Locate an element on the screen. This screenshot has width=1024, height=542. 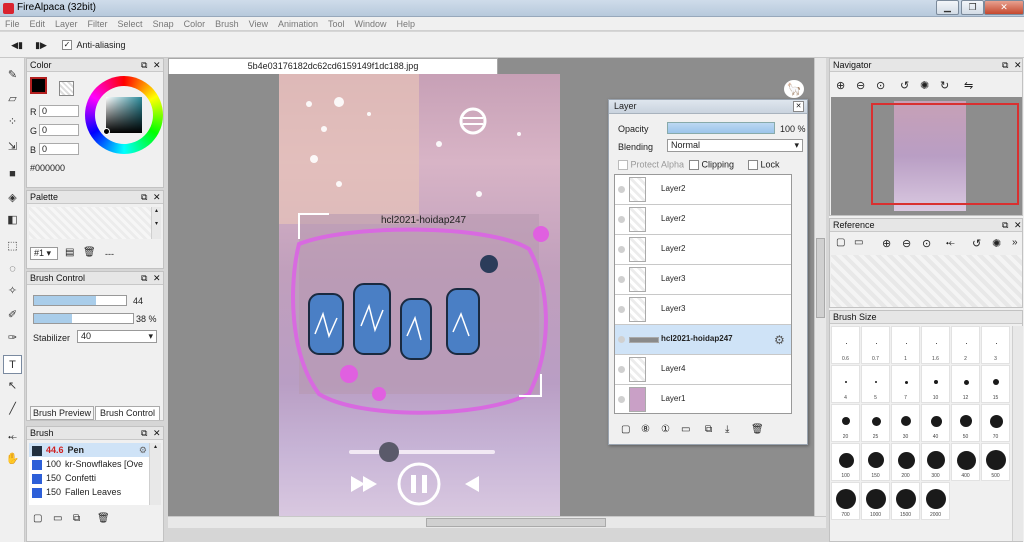
merge-down-icon: ⤓ is located at coordinates (727, 429).